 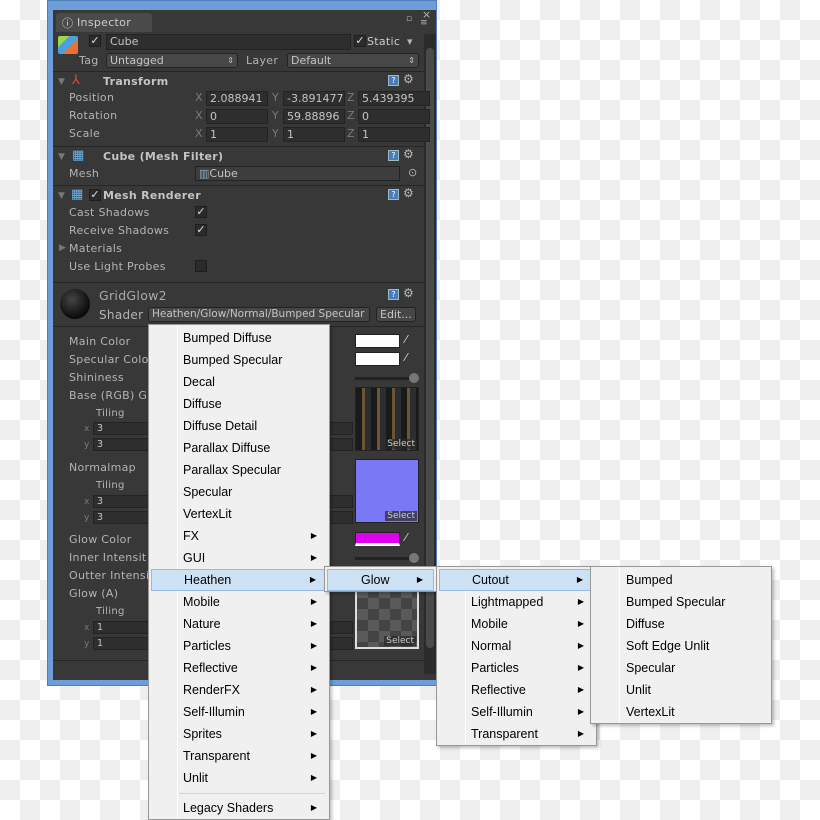 What do you see at coordinates (95, 41) in the screenshot?
I see `active-checkbox: ✓` at bounding box center [95, 41].